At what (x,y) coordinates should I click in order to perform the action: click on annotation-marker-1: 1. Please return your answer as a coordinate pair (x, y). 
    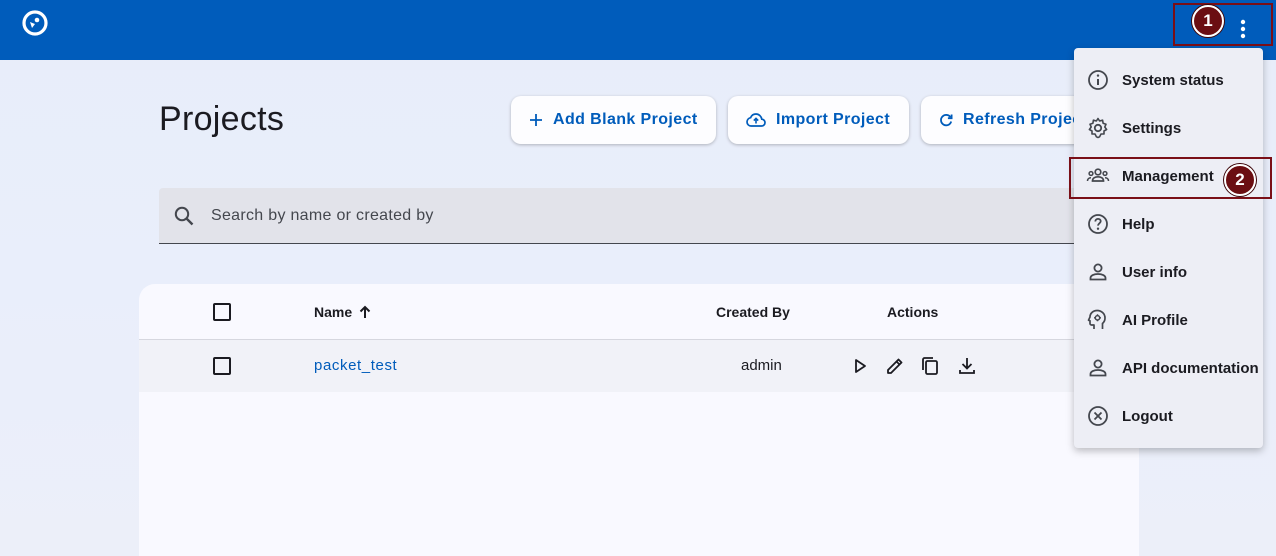
    Looking at the image, I should click on (1208, 21).